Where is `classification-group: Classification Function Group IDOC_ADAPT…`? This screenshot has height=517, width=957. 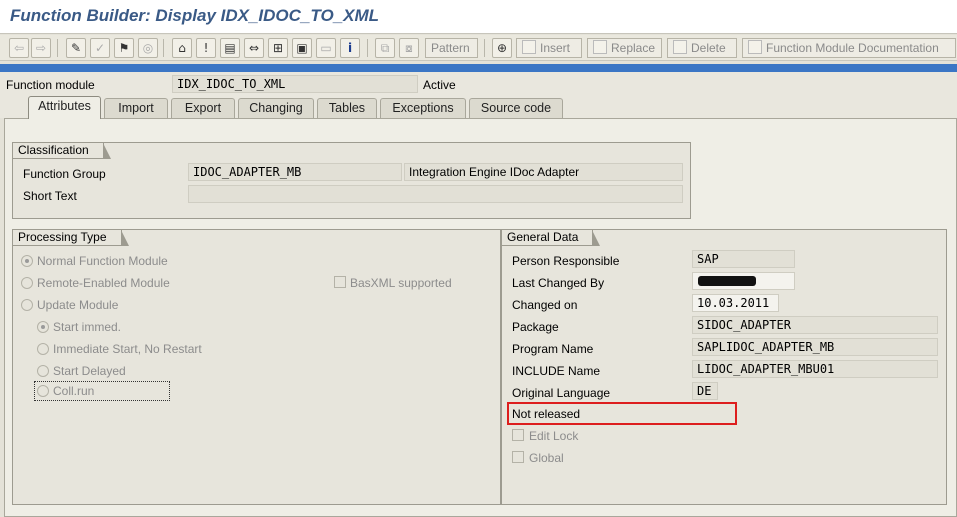 classification-group: Classification Function Group IDOC_ADAPT… is located at coordinates (351, 180).